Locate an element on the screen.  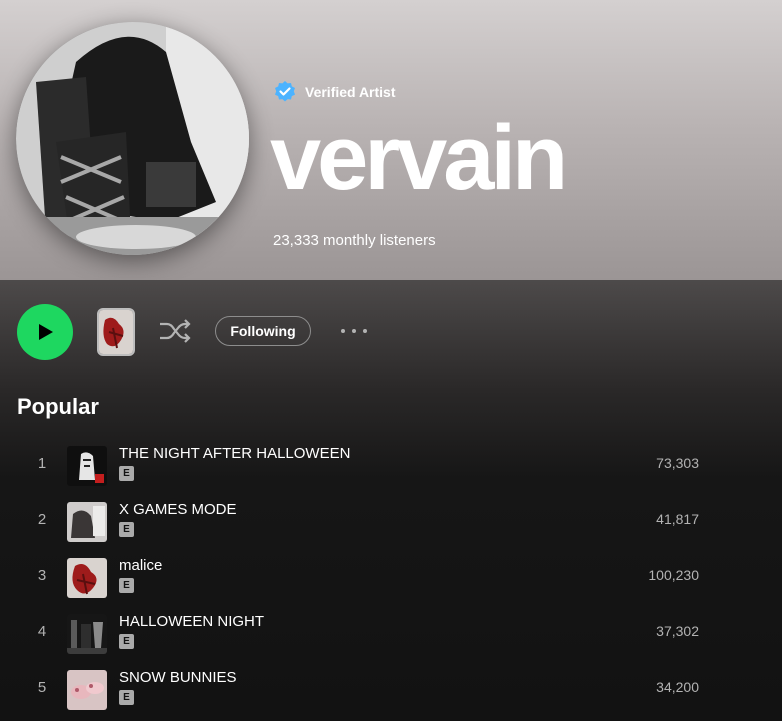
play-button is located at coordinates (45, 332).